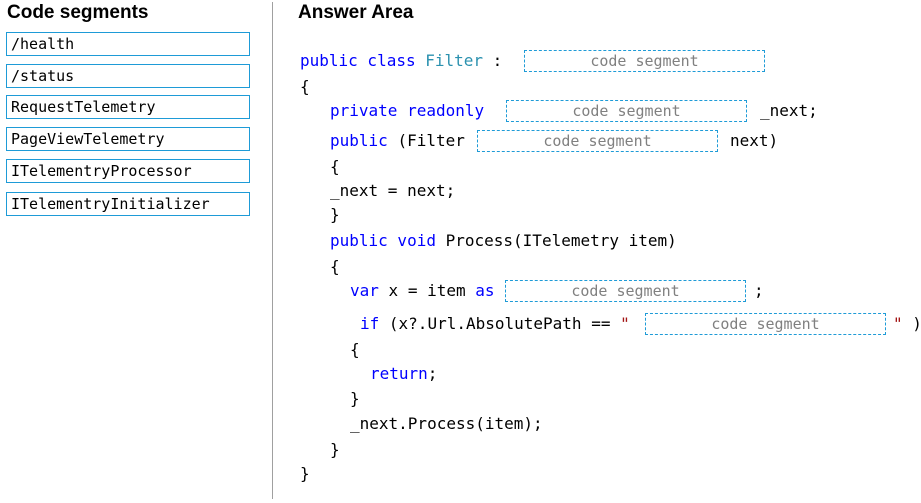  Describe the element at coordinates (399, 373) in the screenshot. I see `keyword: return` at that location.